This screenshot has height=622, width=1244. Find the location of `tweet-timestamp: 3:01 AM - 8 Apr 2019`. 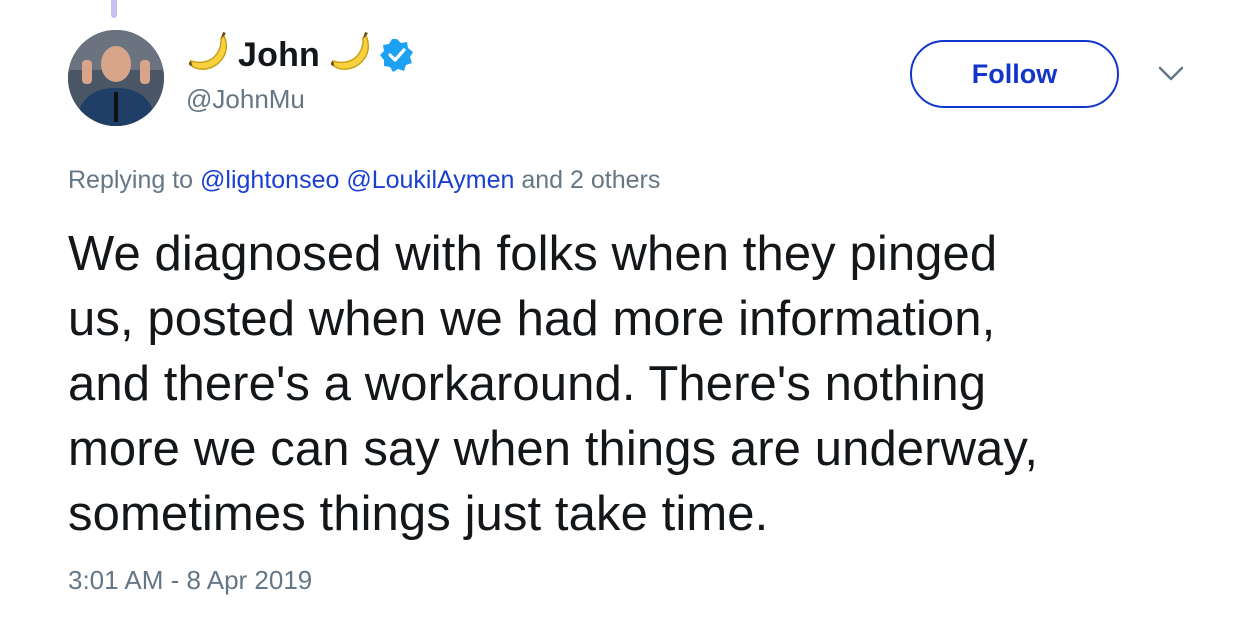

tweet-timestamp: 3:01 AM - 8 Apr 2019 is located at coordinates (190, 580).